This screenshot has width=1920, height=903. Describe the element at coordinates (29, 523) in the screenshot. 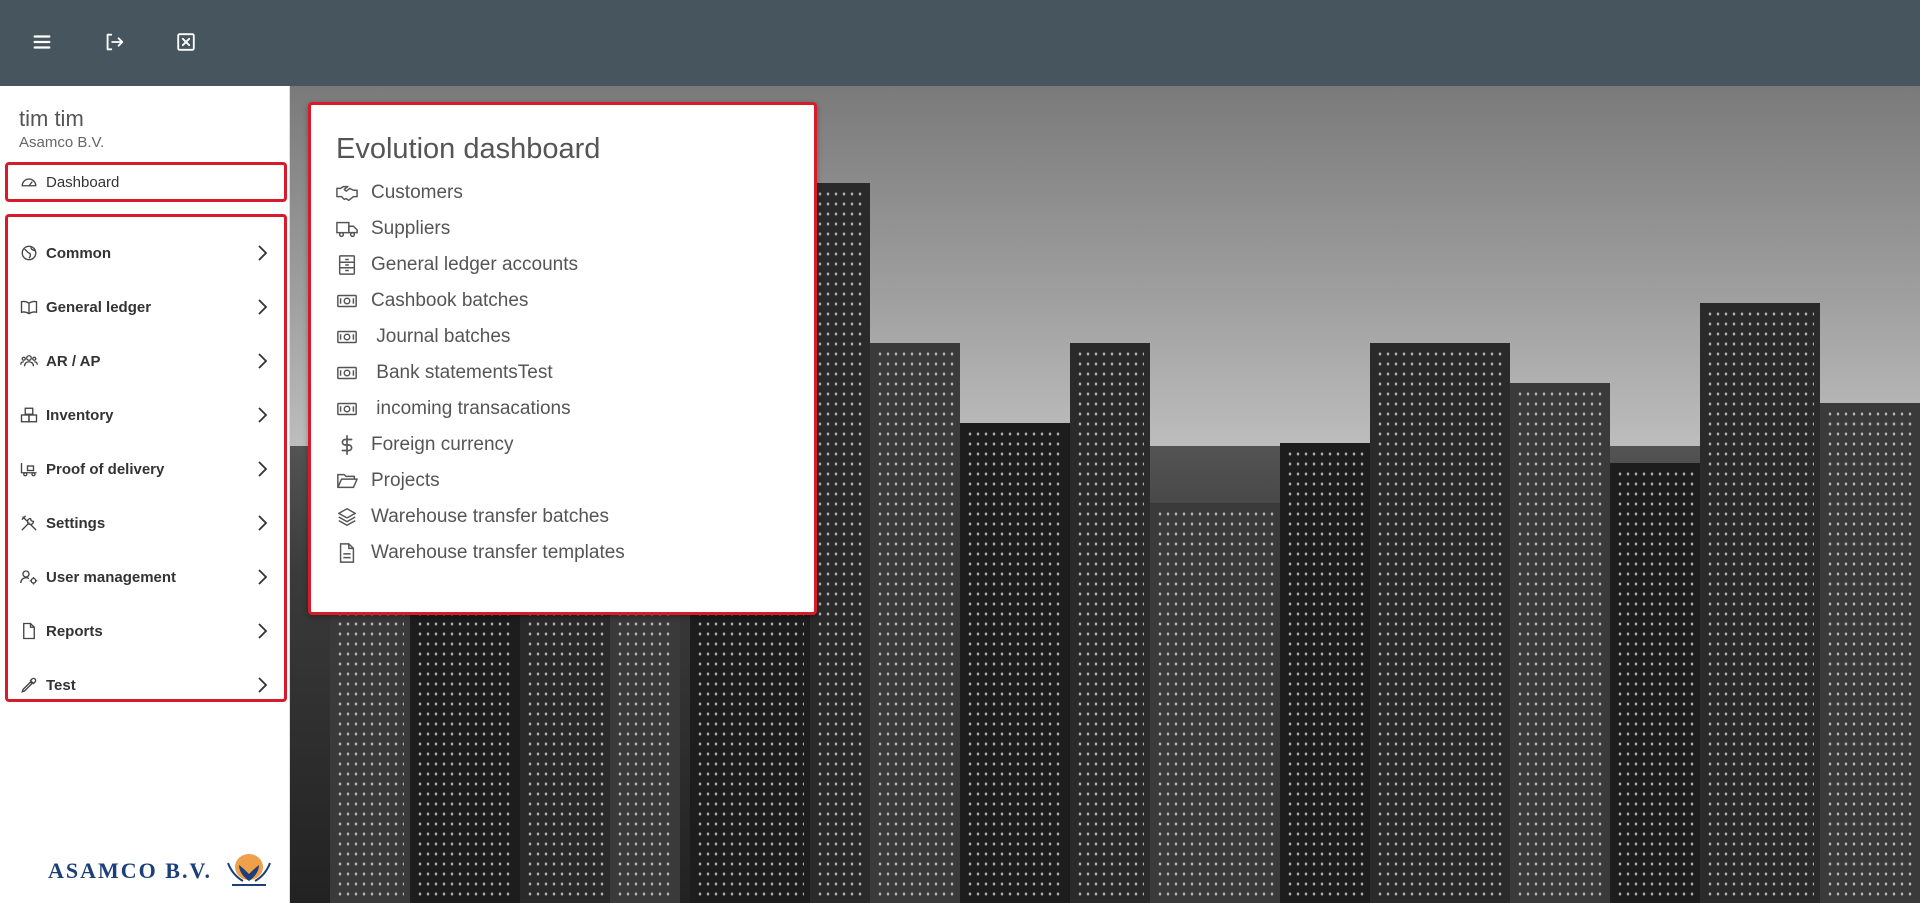

I see `tools-icon` at that location.